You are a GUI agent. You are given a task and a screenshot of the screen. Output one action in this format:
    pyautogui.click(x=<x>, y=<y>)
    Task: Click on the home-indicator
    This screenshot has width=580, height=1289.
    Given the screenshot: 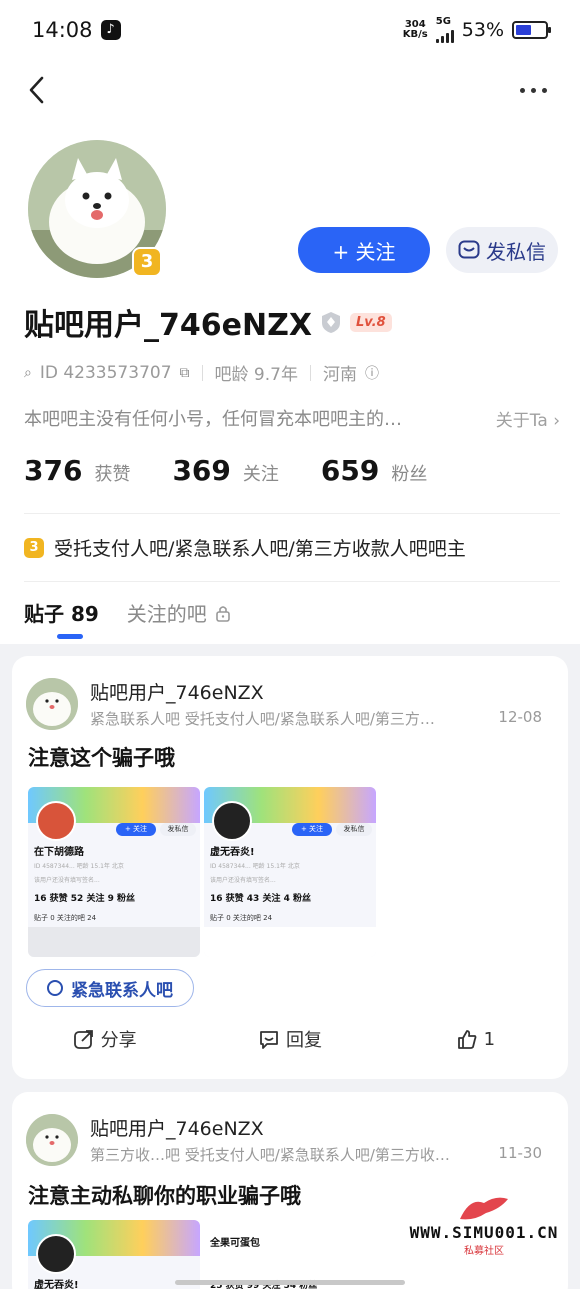 What is the action you would take?
    pyautogui.click(x=290, y=1282)
    